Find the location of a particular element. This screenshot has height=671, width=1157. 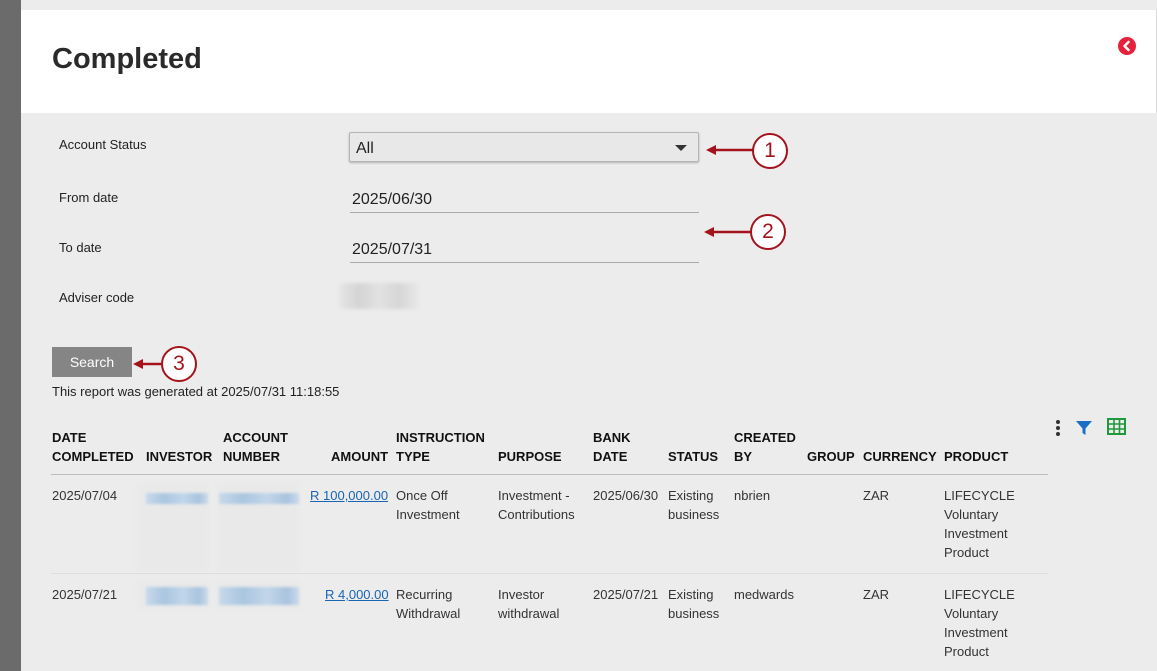

cell-instruction-type: Once Off Investment is located at coordinates (428, 505).